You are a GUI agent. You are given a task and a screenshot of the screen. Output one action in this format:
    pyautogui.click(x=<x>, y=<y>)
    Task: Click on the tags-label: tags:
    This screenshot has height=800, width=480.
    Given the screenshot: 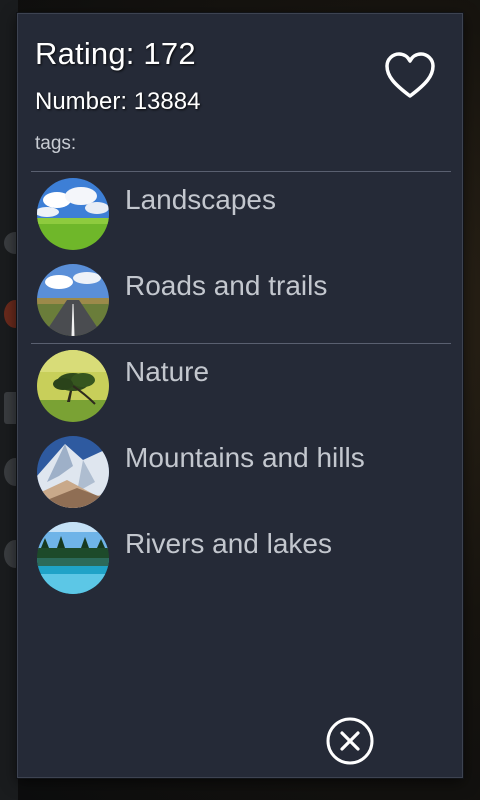 What is the action you would take?
    pyautogui.click(x=56, y=143)
    